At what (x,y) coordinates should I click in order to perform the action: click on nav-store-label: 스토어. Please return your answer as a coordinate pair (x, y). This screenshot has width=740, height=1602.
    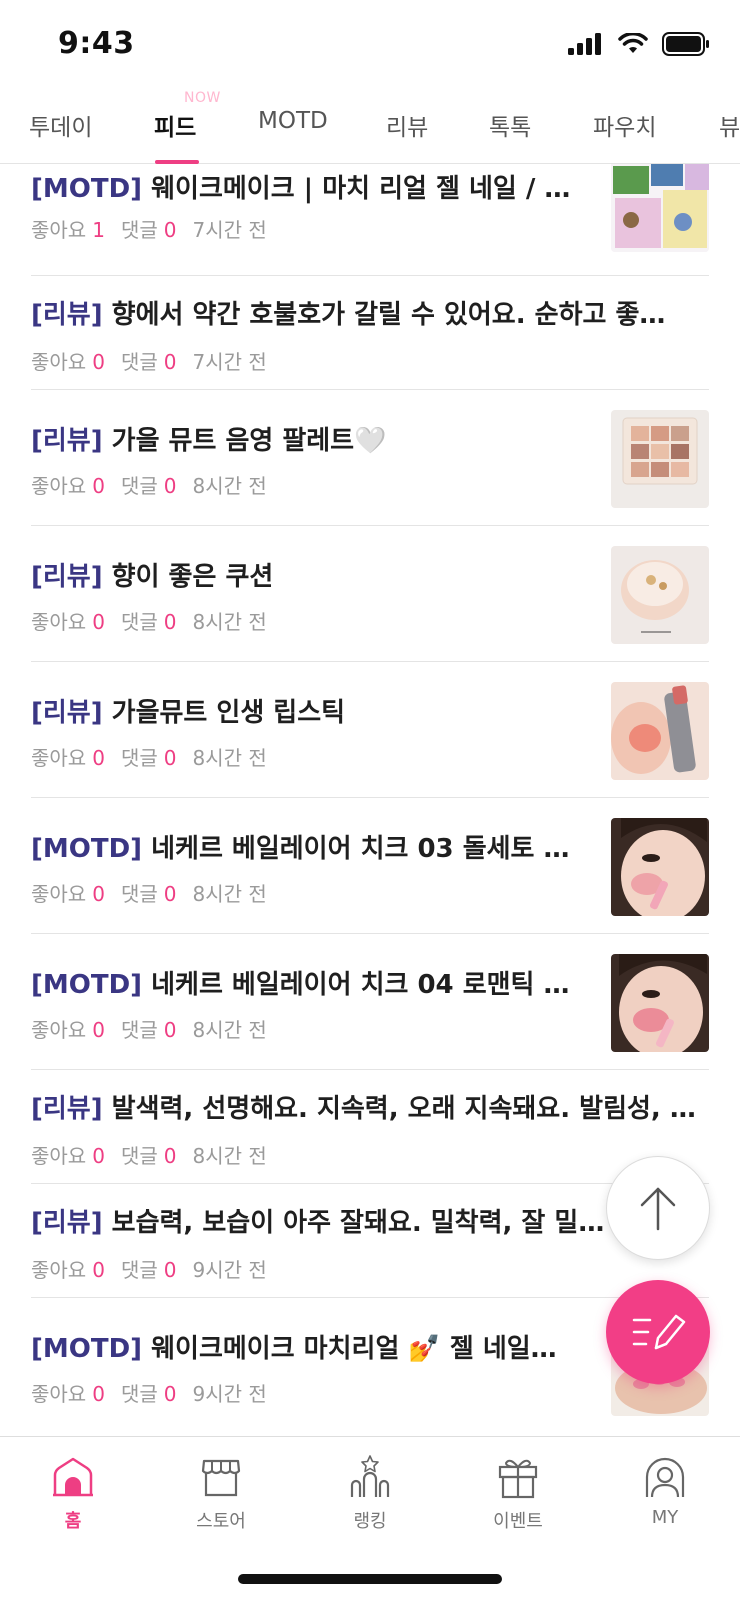
    Looking at the image, I should click on (221, 1521).